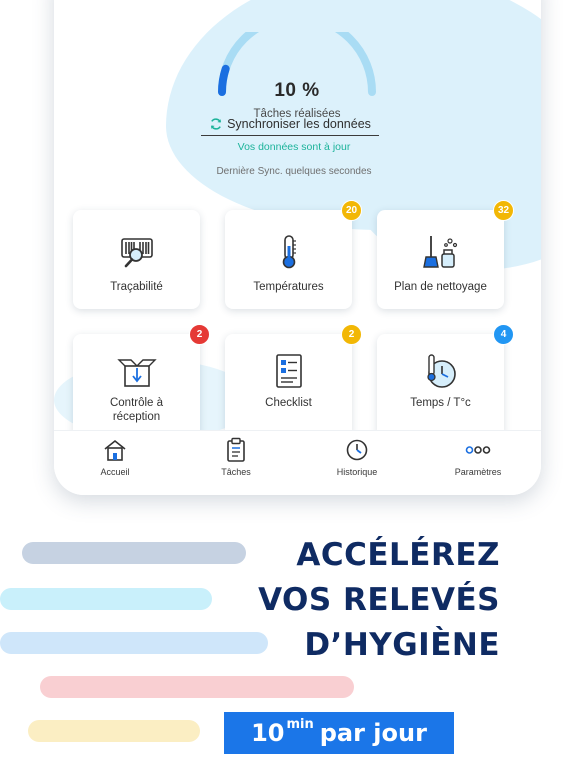 This screenshot has width=576, height=768. Describe the element at coordinates (441, 372) in the screenshot. I see `clock-thermometer-icon` at that location.